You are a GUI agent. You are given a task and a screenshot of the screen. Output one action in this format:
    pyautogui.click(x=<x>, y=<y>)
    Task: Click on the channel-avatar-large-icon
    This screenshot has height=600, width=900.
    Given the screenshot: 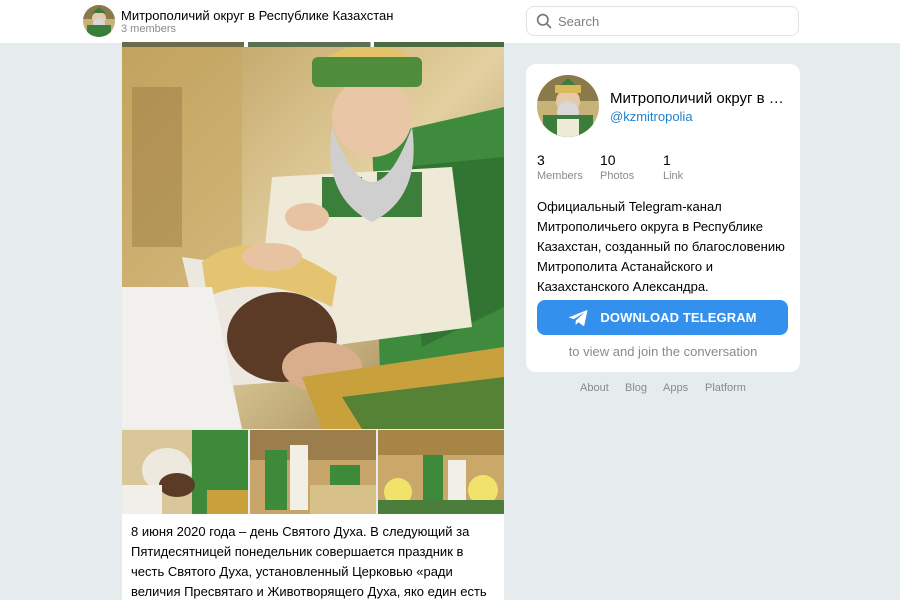 What is the action you would take?
    pyautogui.click(x=568, y=106)
    